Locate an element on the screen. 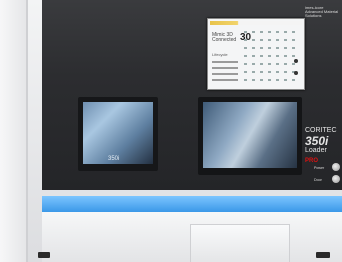 The height and width of the screenshot is (262, 342). door-label: Door is located at coordinates (318, 180).